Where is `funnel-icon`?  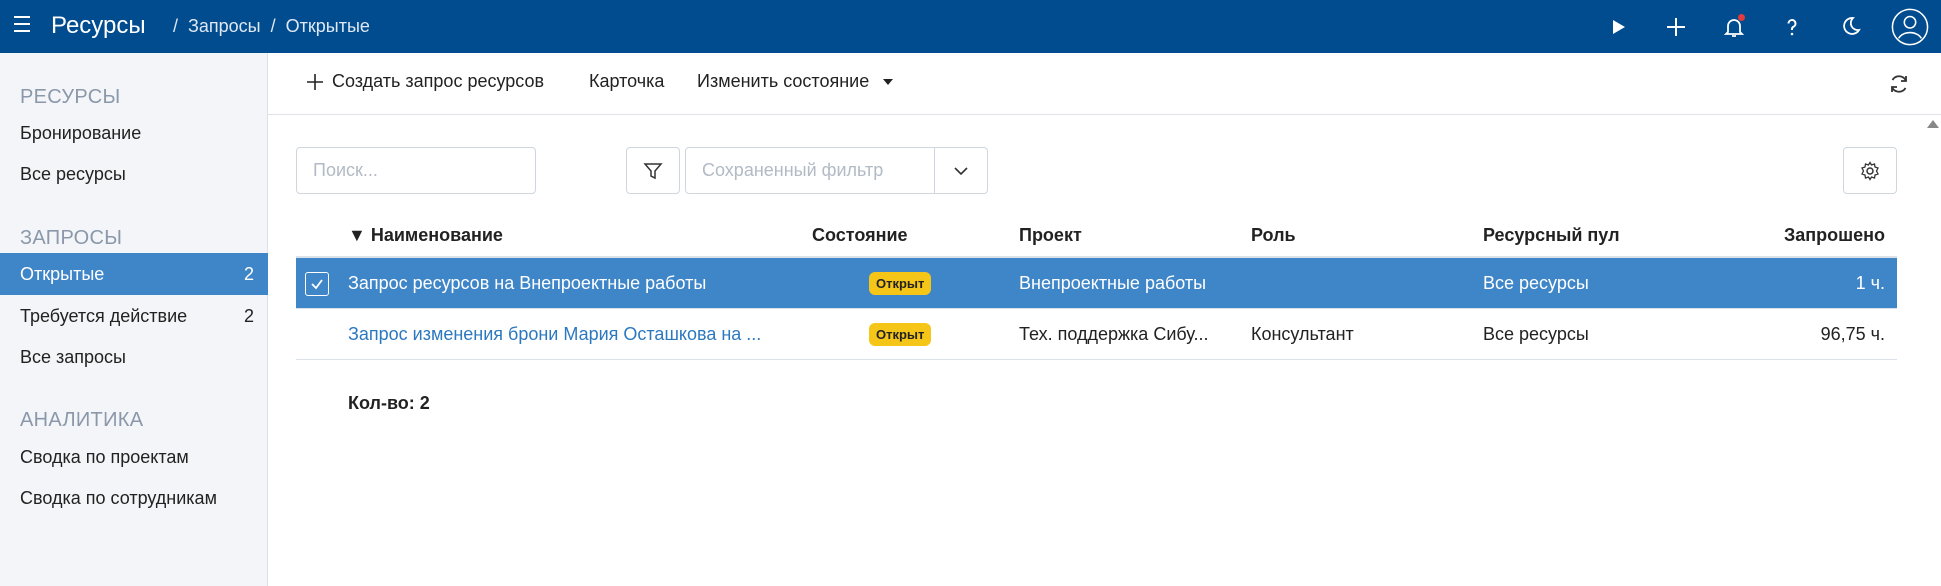
funnel-icon is located at coordinates (653, 170).